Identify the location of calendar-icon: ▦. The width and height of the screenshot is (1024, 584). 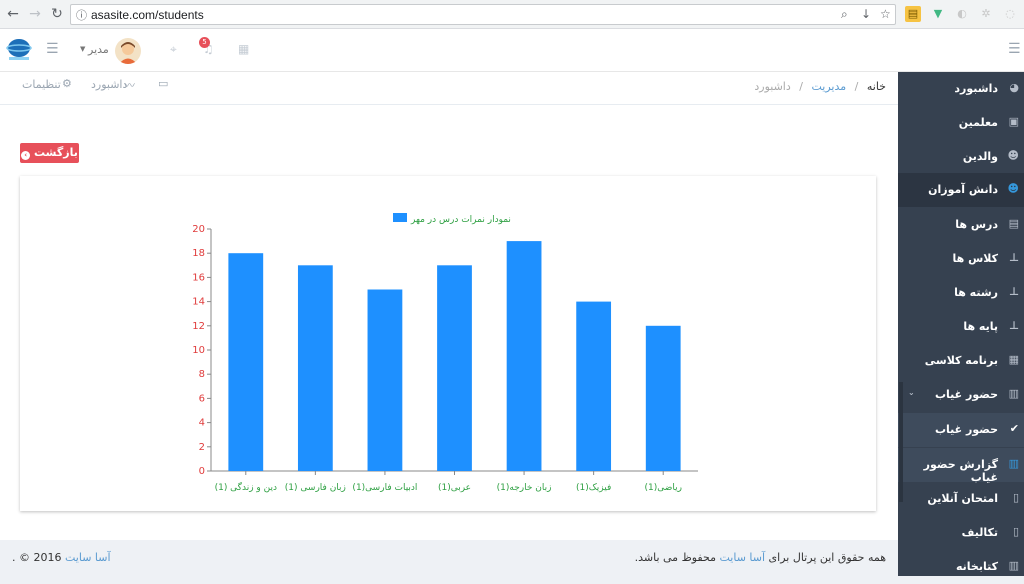
(243, 49).